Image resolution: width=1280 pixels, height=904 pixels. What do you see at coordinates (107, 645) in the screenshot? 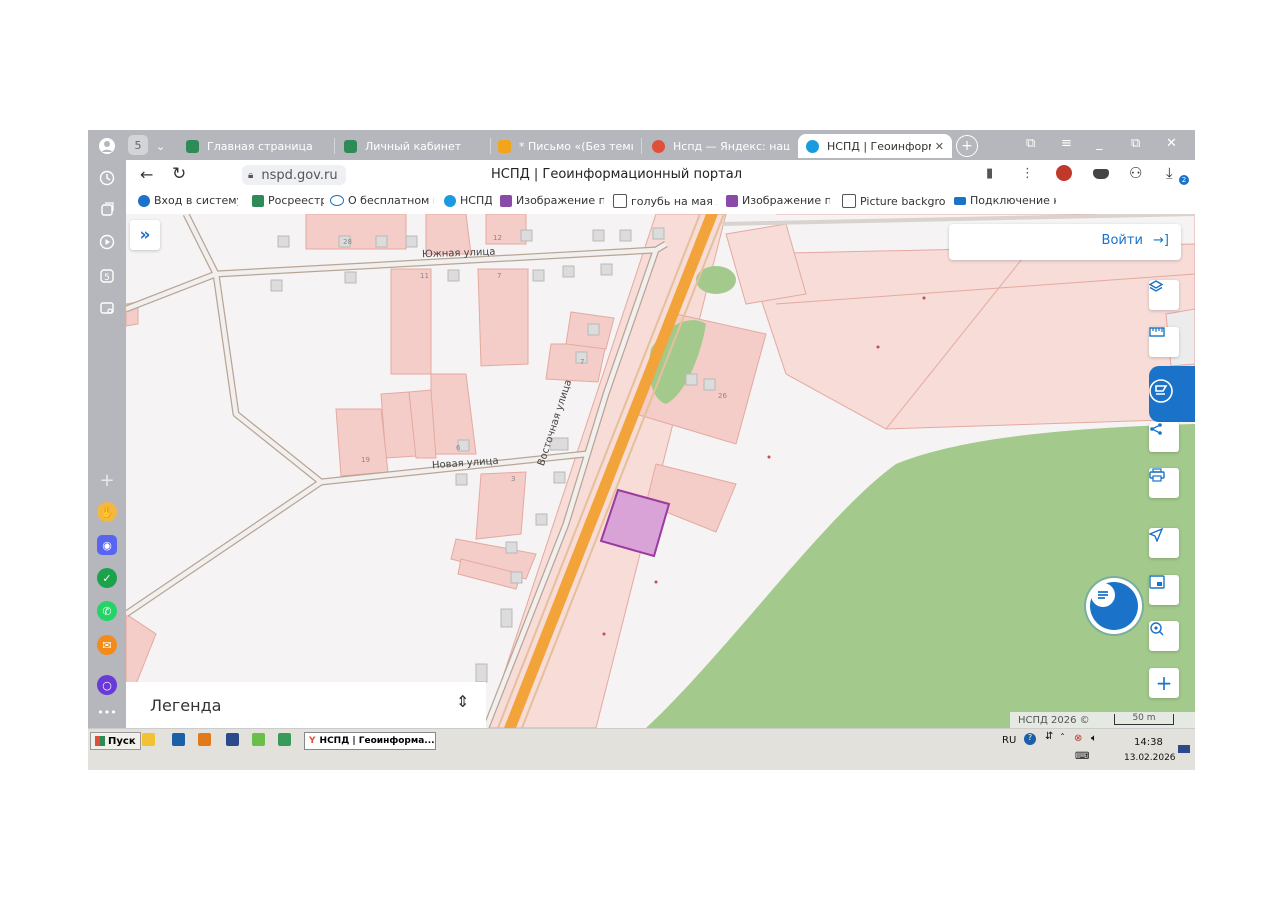
I see `mail-app-icon: ✉` at bounding box center [107, 645].